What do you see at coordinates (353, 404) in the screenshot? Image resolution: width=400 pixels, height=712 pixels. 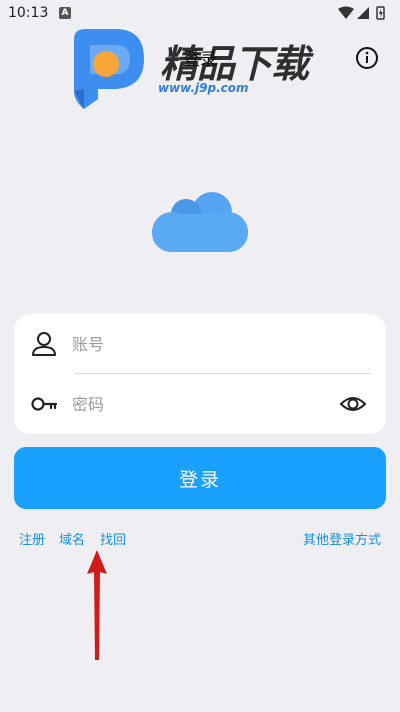 I see `show-password-eye-icon` at bounding box center [353, 404].